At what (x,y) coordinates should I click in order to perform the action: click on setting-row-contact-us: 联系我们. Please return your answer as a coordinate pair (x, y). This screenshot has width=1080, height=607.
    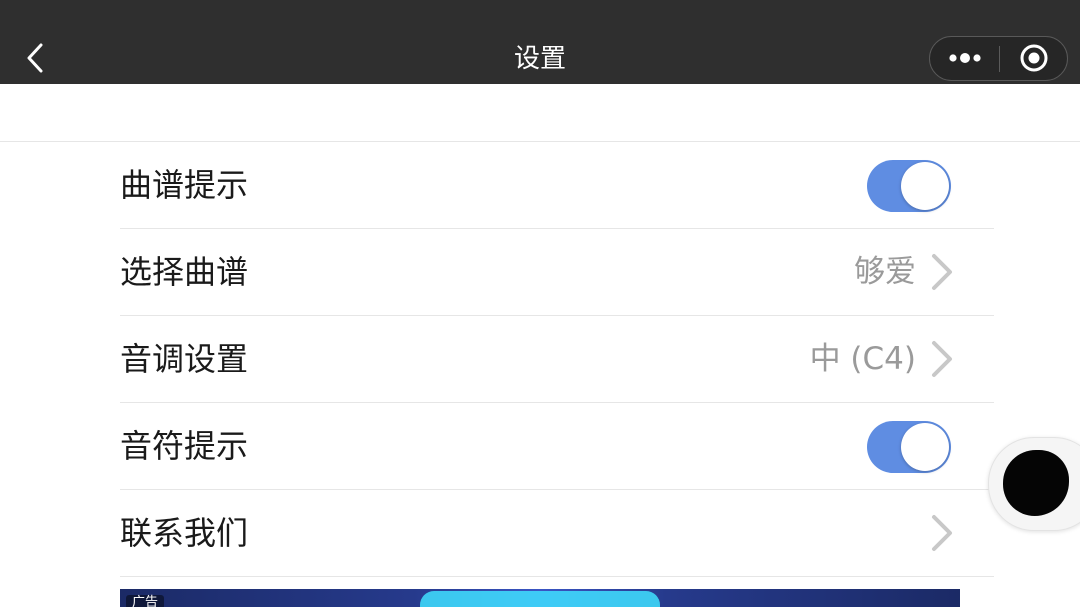
    Looking at the image, I should click on (557, 533).